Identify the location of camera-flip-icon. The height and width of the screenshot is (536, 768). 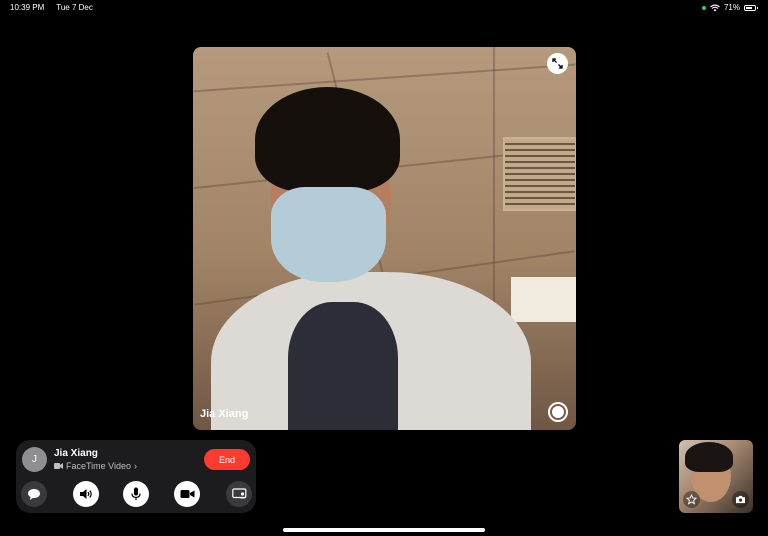
(740, 499).